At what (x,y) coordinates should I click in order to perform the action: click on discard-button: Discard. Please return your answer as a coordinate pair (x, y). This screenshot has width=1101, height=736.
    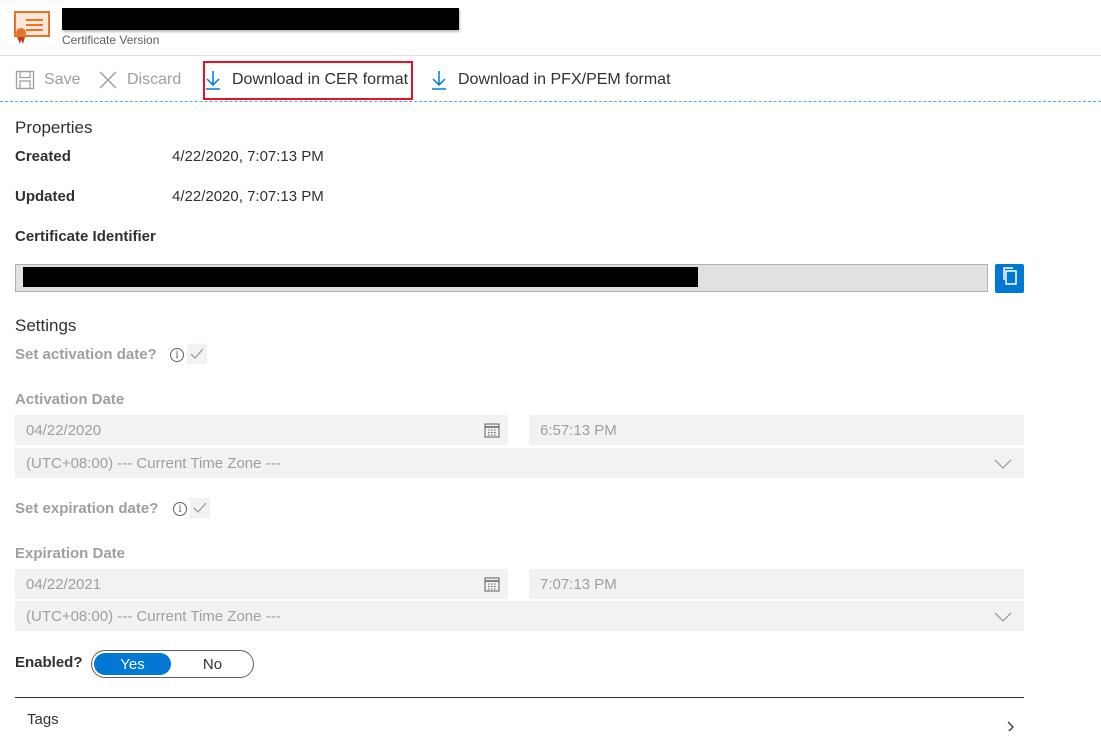
    Looking at the image, I should click on (139, 80).